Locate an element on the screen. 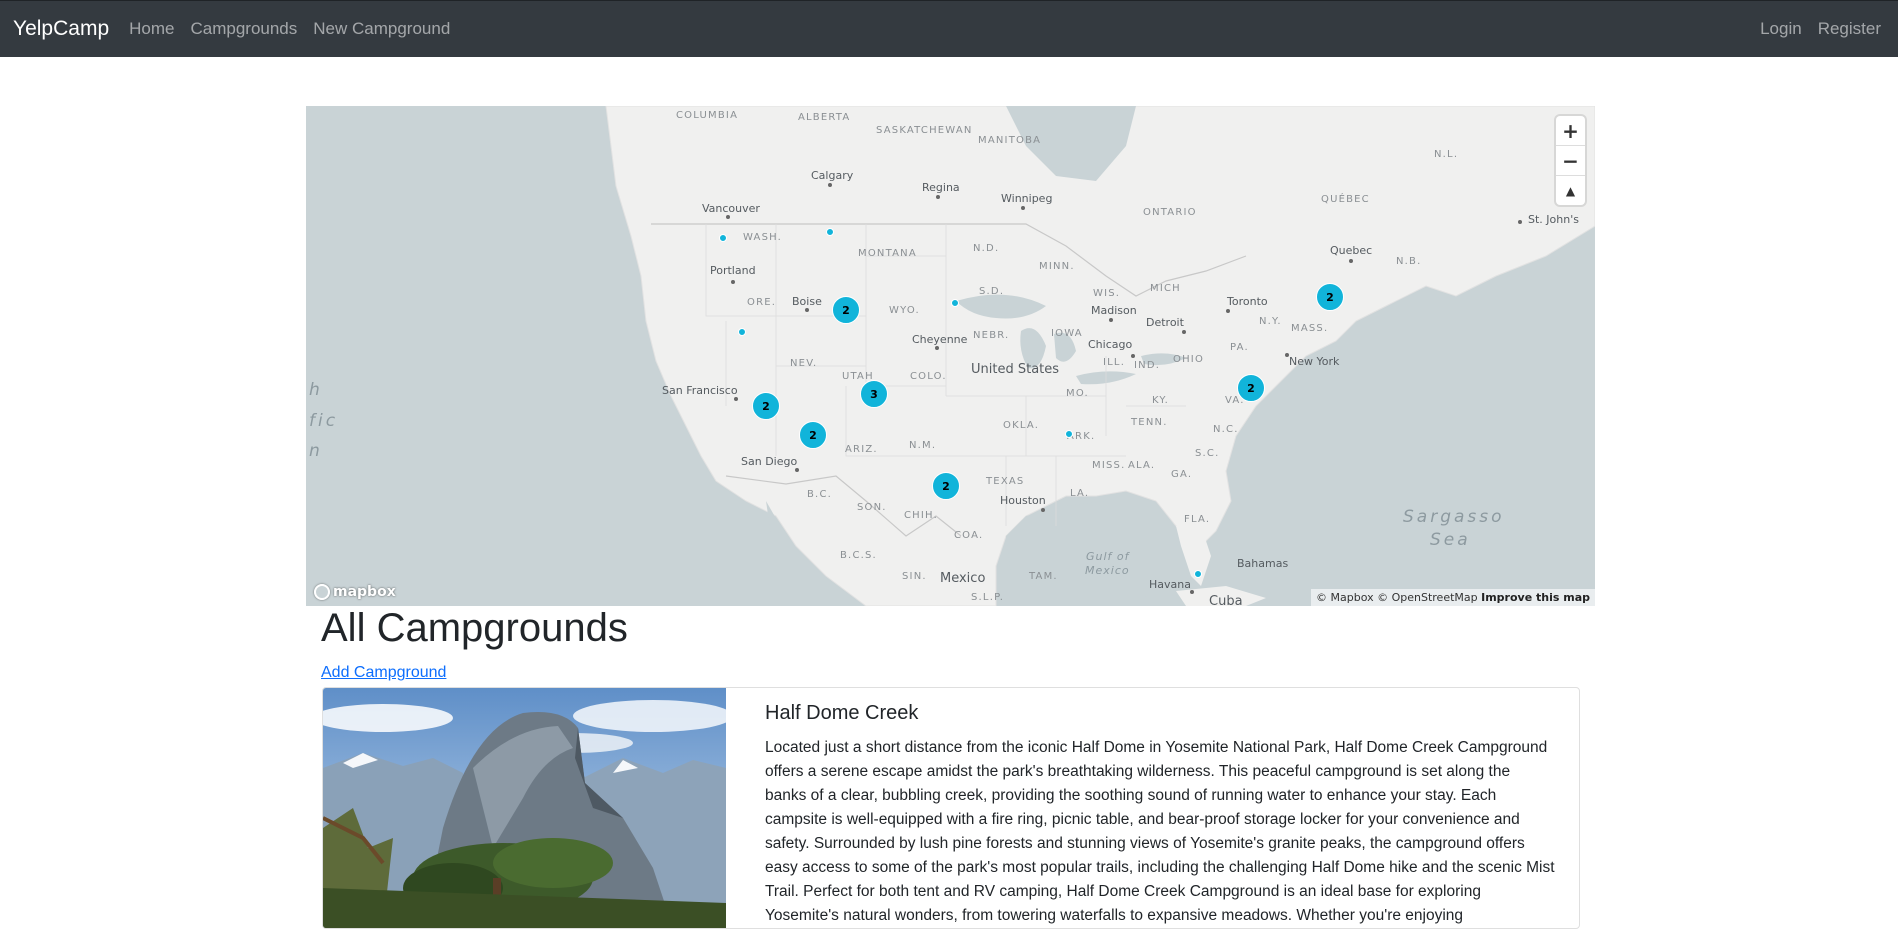 This screenshot has width=1898, height=929. map-region-label: KY. is located at coordinates (1161, 400).